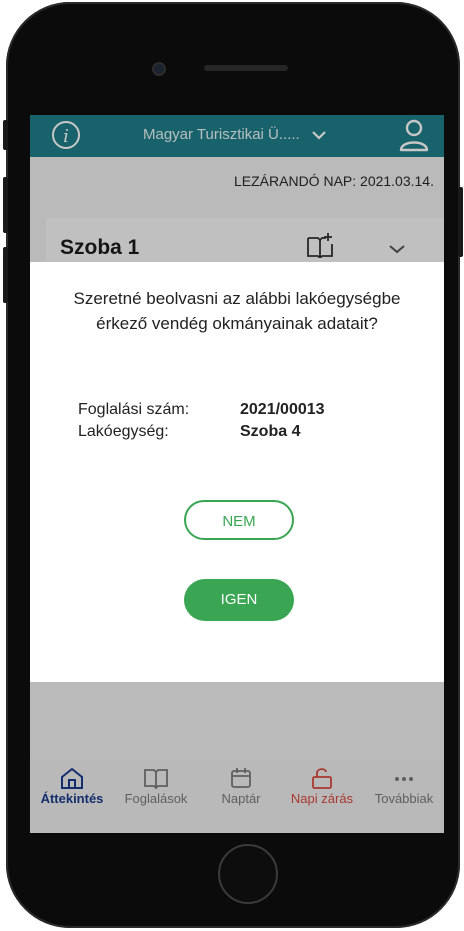 The image size is (464, 931). Describe the element at coordinates (239, 520) in the screenshot. I see `no-button: NEM` at that location.